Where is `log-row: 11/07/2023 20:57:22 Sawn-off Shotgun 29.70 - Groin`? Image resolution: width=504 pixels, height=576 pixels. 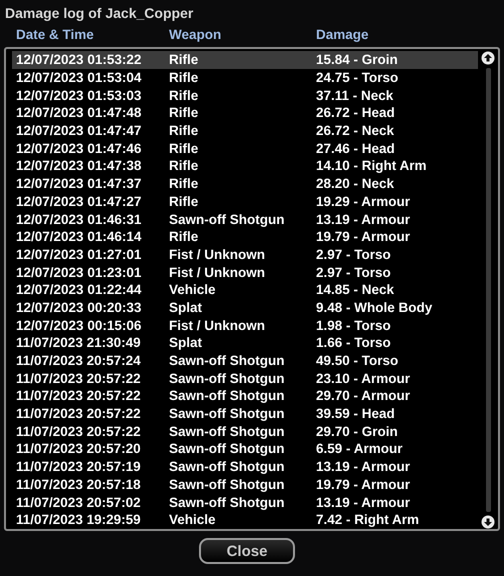 log-row: 11/07/2023 20:57:22 Sawn-off Shotgun 29.70 - Groin is located at coordinates (245, 431).